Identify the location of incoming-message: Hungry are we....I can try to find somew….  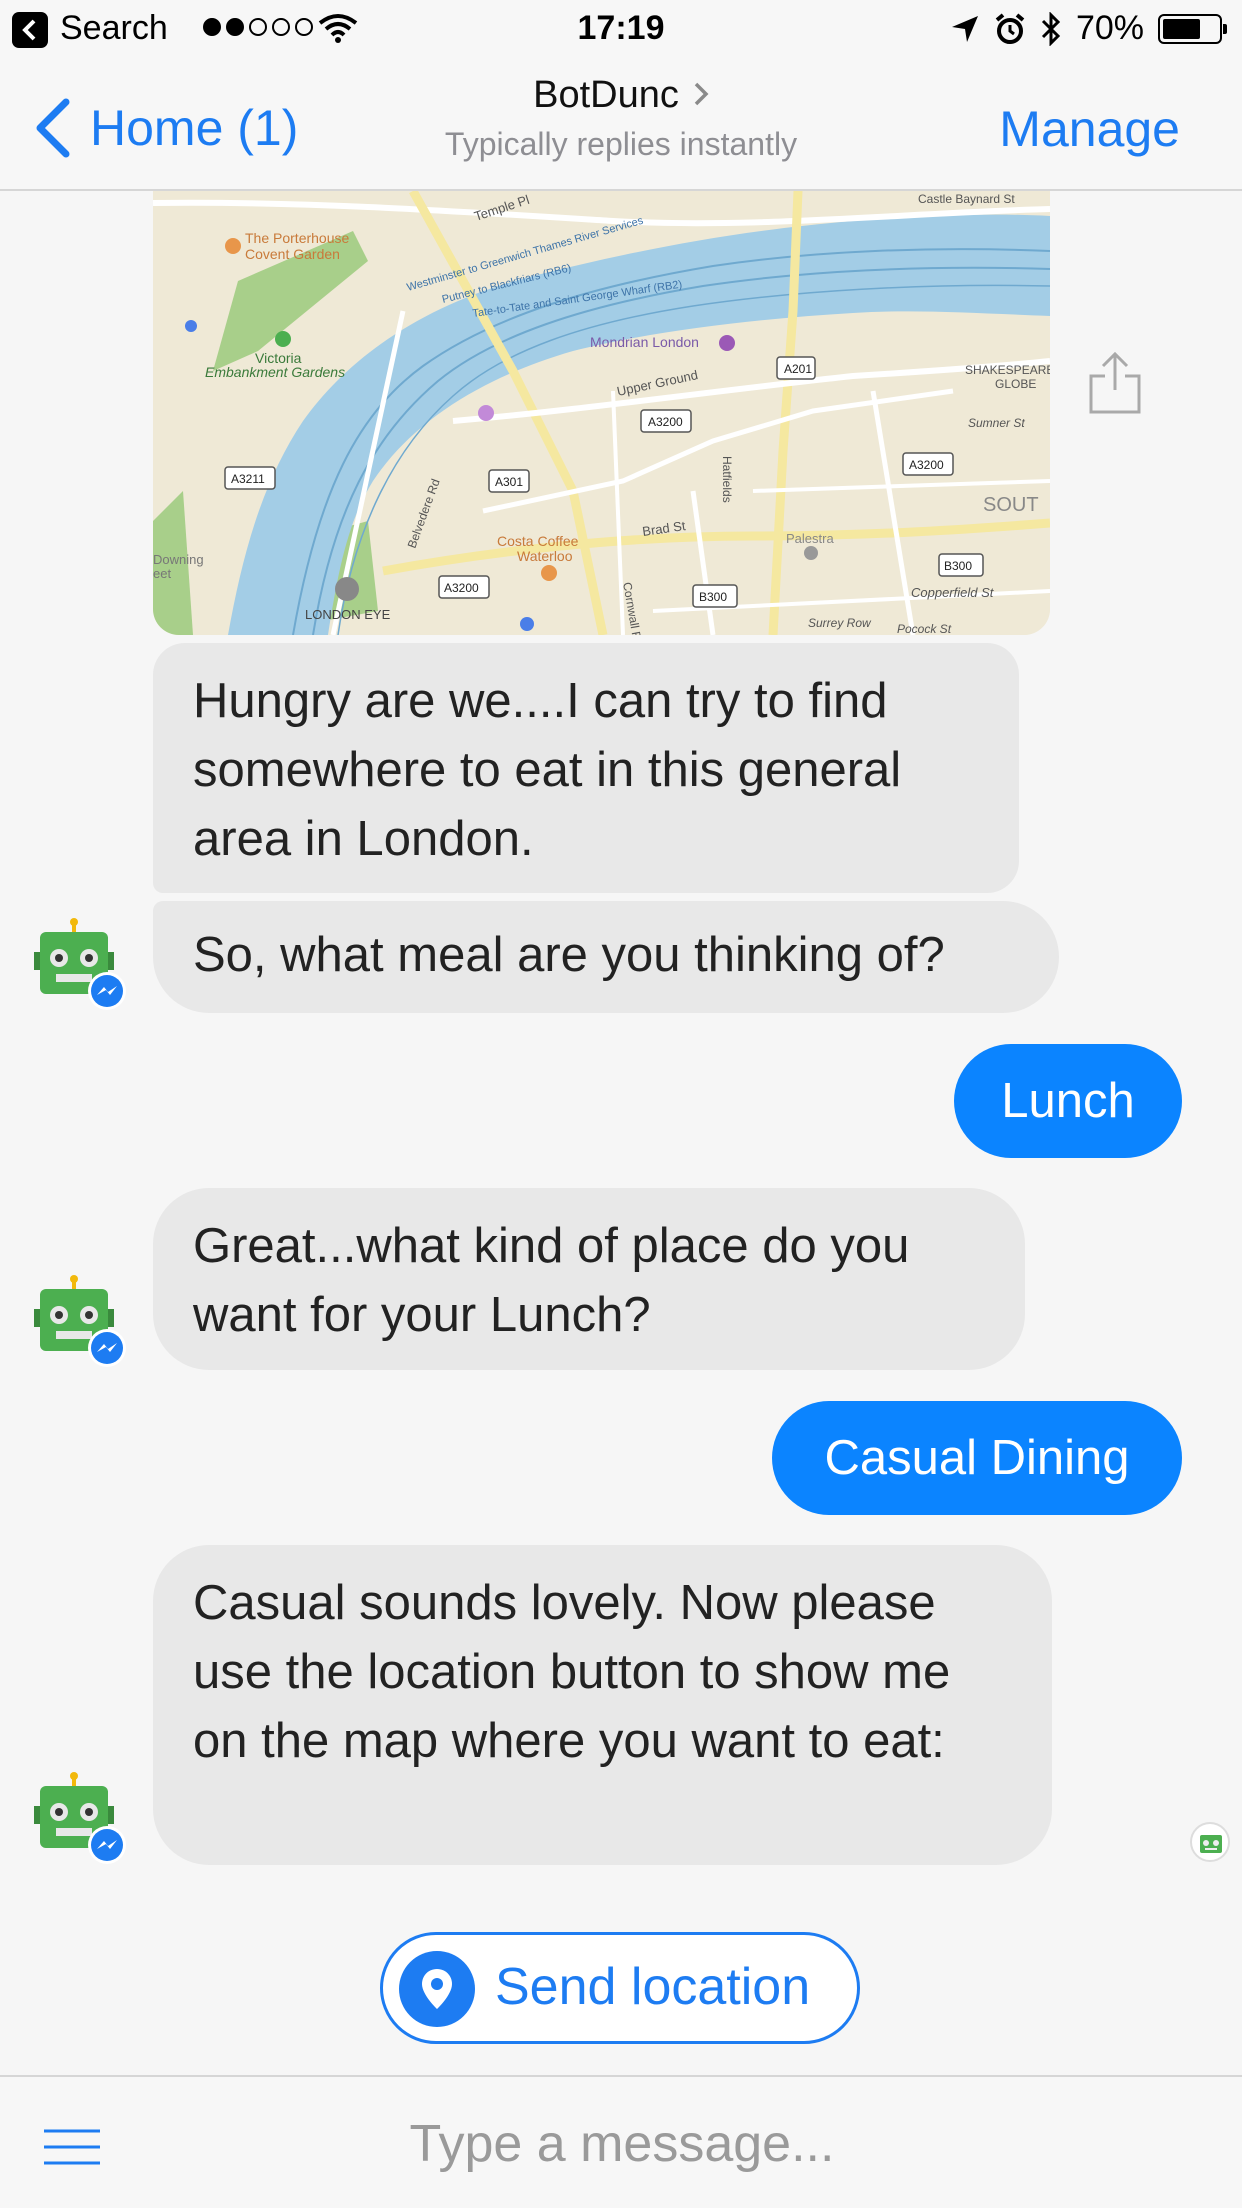
(586, 768).